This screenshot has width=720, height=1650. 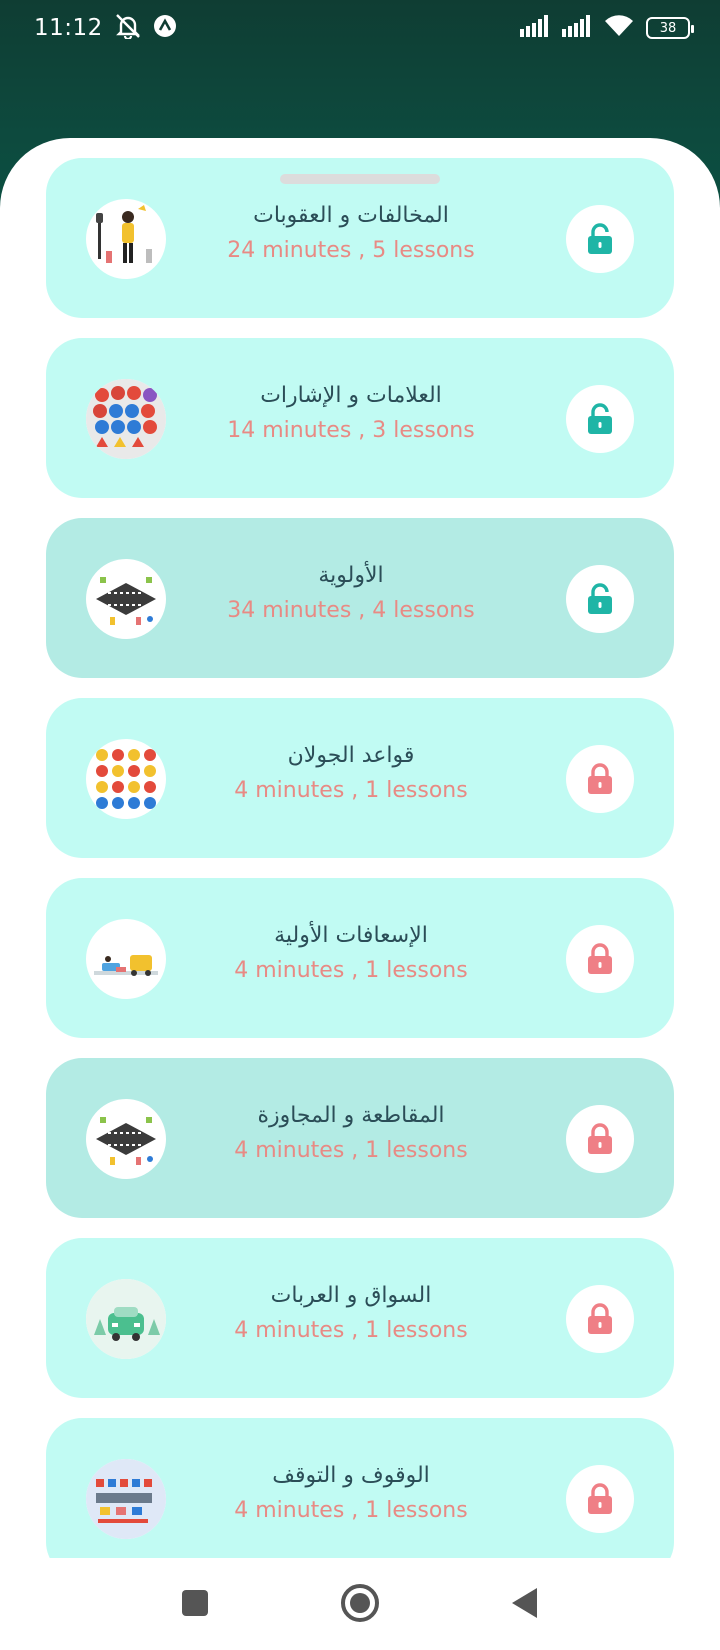 I want to click on lesson-text: الإسعافات الأولية 4 minutes , 1 lessons, so click(x=351, y=953).